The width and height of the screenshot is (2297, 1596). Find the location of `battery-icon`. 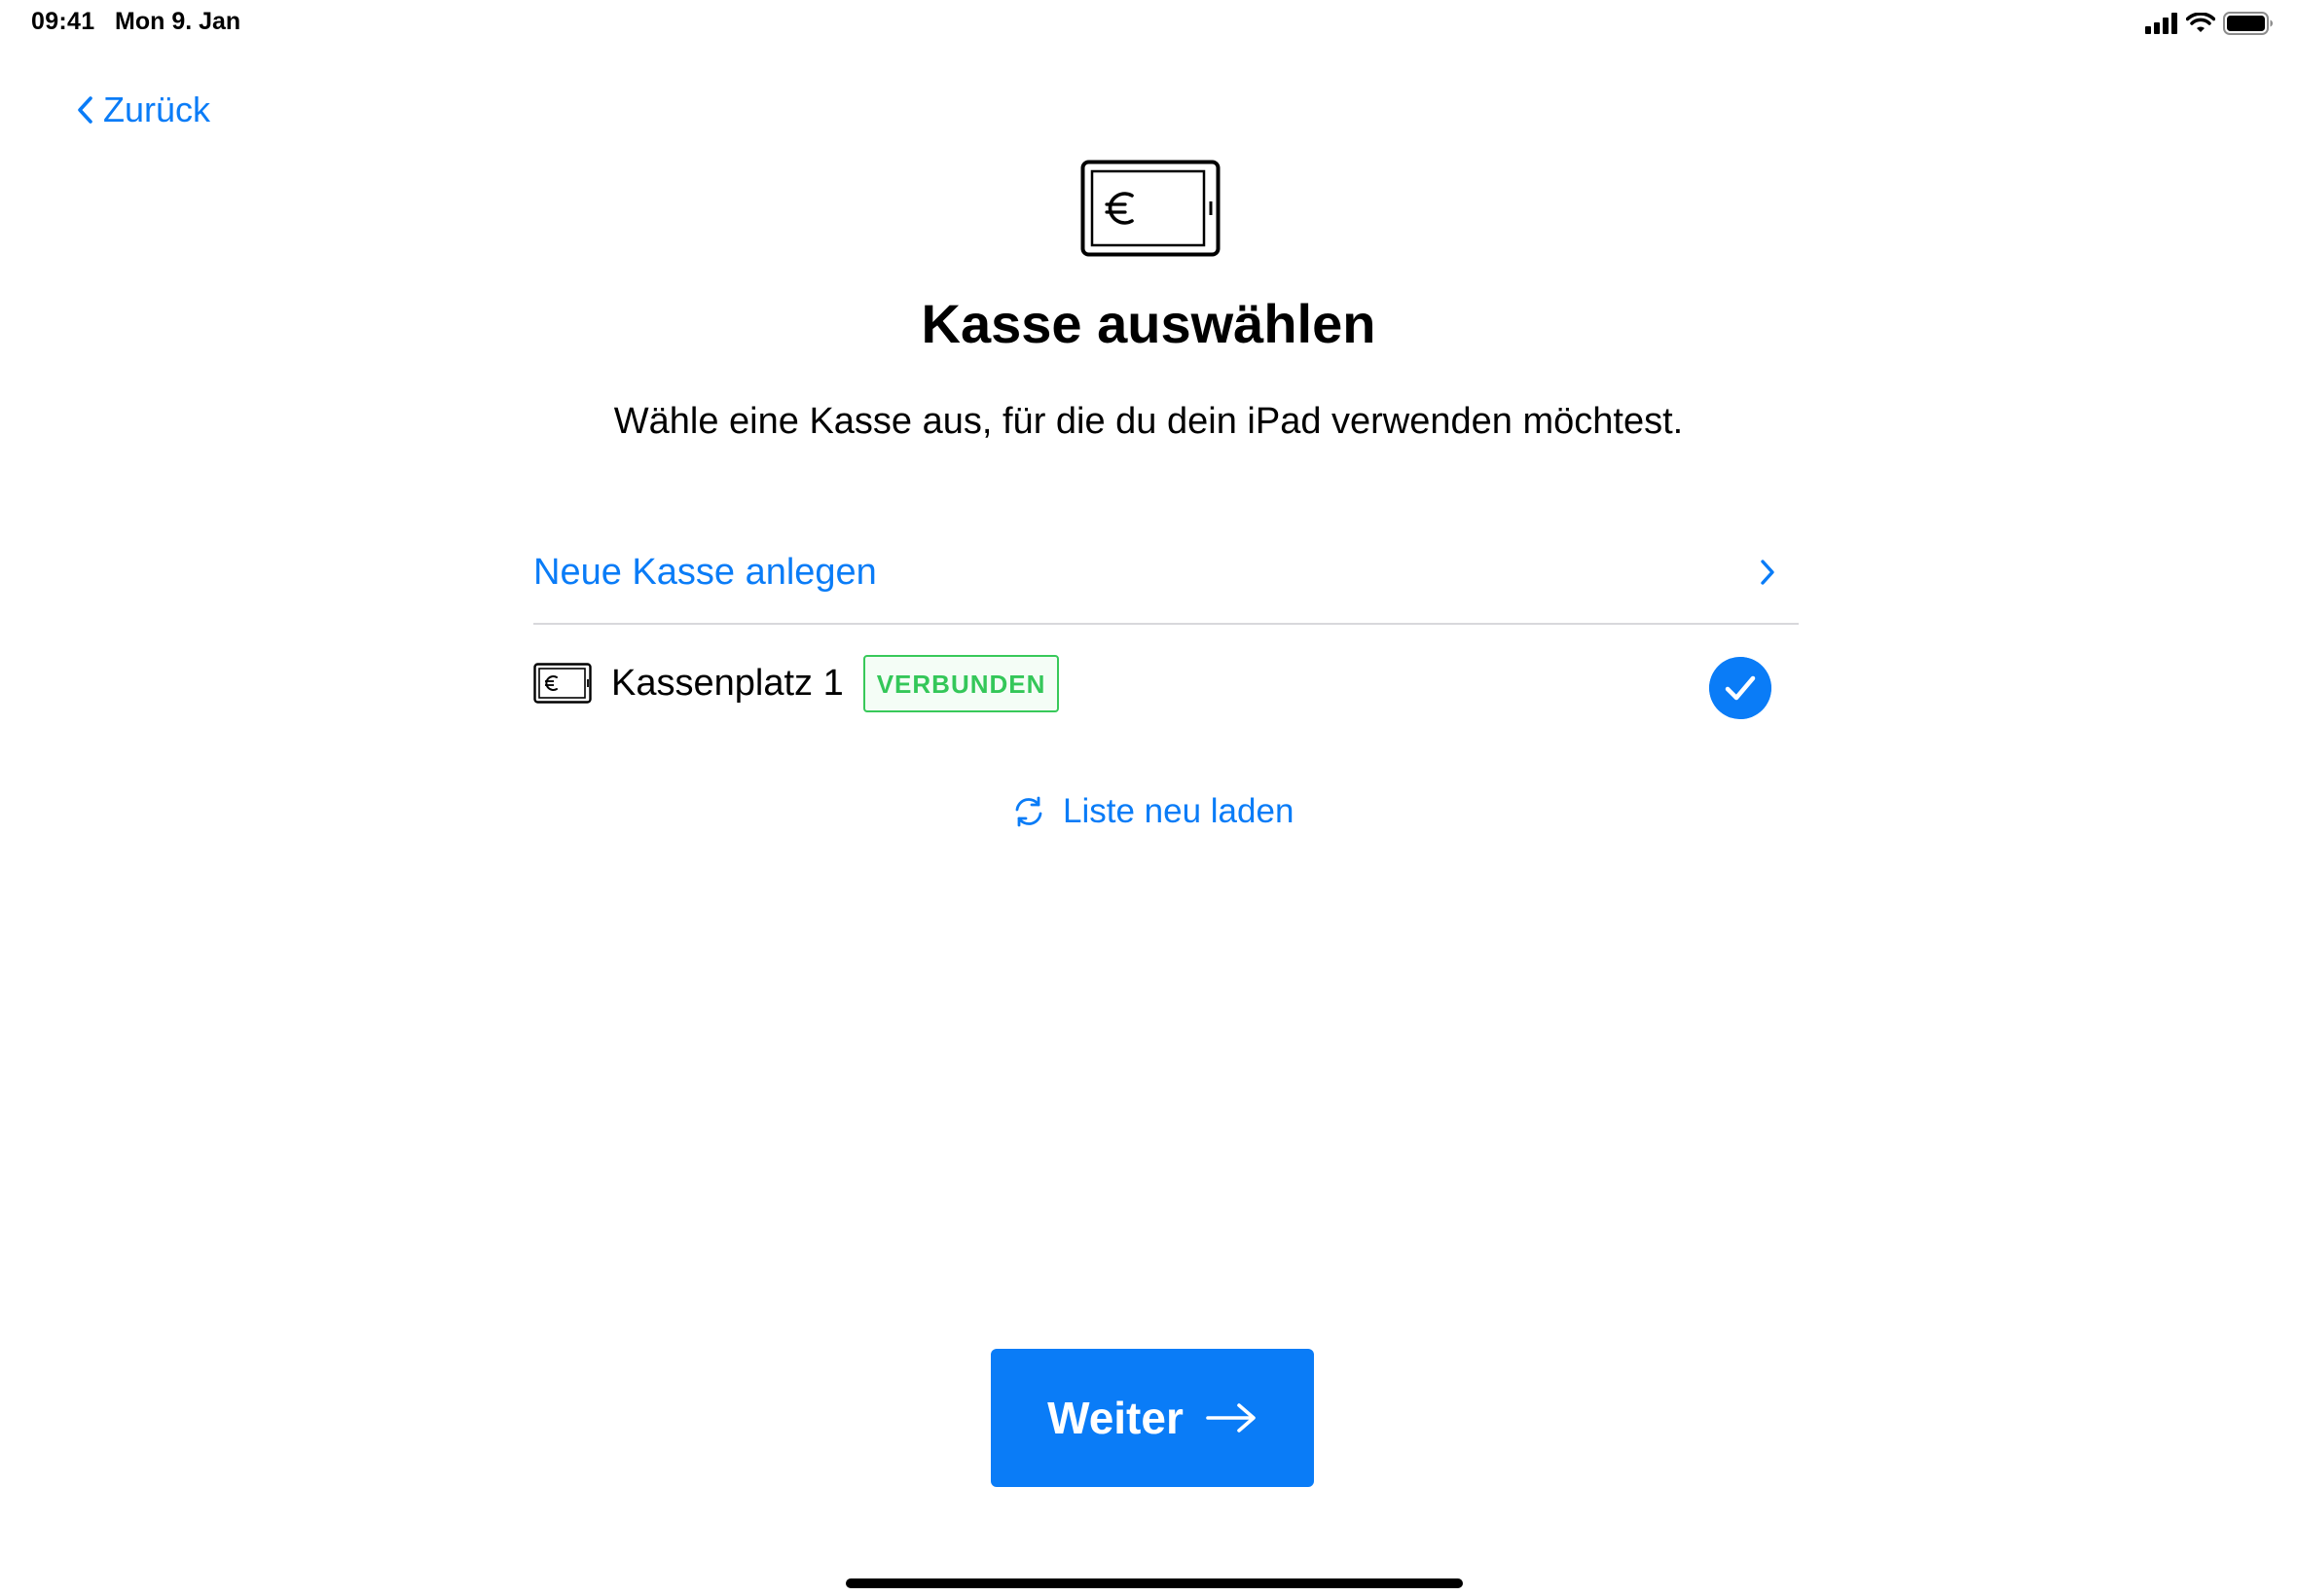

battery-icon is located at coordinates (2248, 23).